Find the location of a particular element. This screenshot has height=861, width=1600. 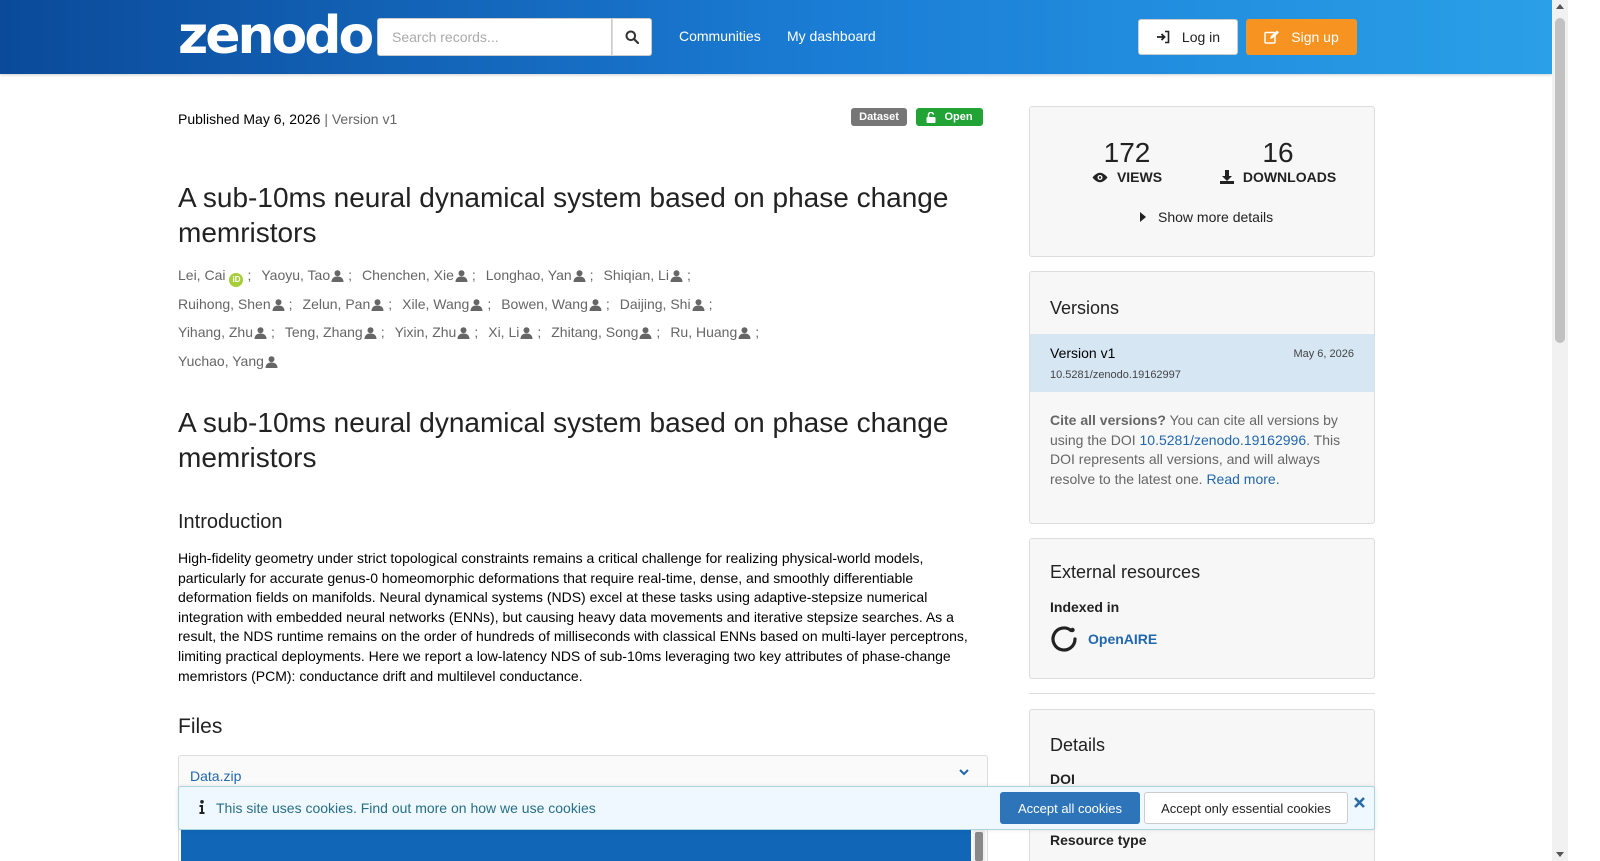

version-item-doi: 10.5281/zenodo.19162997 is located at coordinates (1115, 375).